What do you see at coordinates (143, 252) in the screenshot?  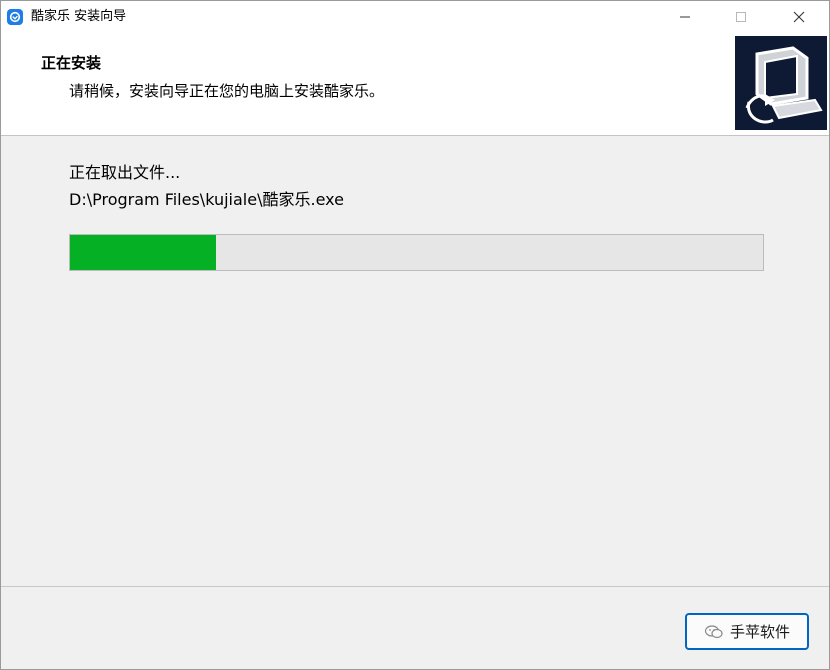 I see `progress-fill` at bounding box center [143, 252].